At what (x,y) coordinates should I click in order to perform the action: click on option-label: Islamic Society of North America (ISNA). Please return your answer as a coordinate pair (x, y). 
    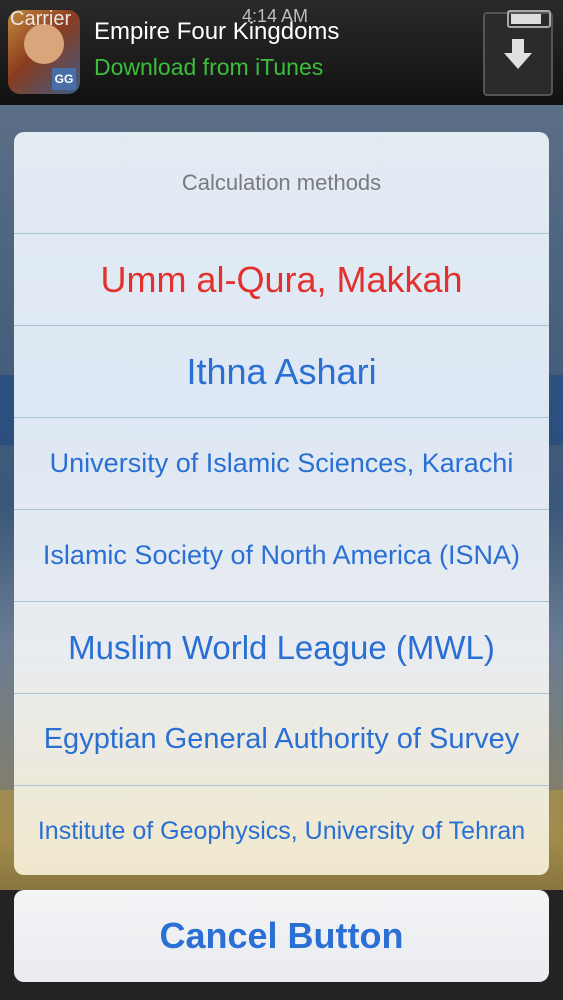
    Looking at the image, I should click on (281, 555).